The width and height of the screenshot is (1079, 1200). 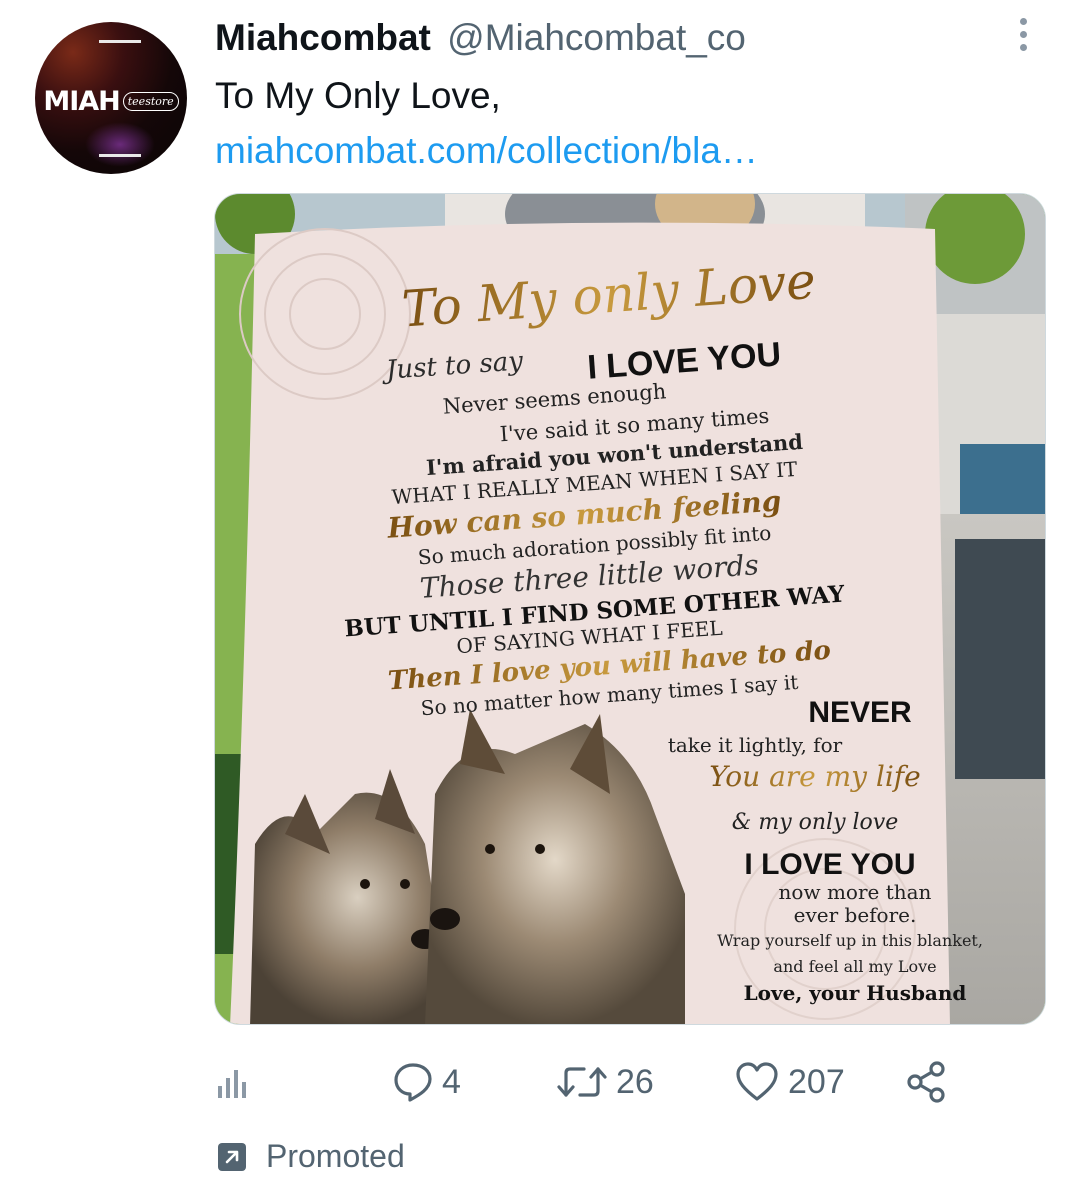 I want to click on blanket-line-18: I LOVE YOU, so click(x=829, y=864).